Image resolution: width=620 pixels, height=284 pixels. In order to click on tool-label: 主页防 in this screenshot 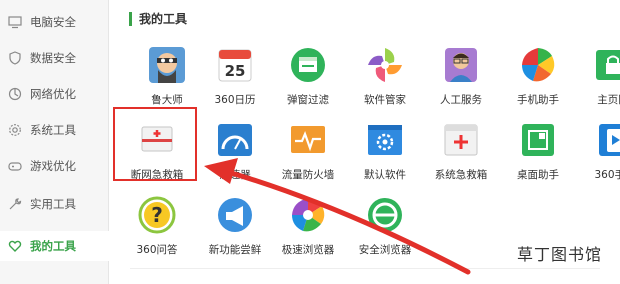, I will do `click(608, 100)`.